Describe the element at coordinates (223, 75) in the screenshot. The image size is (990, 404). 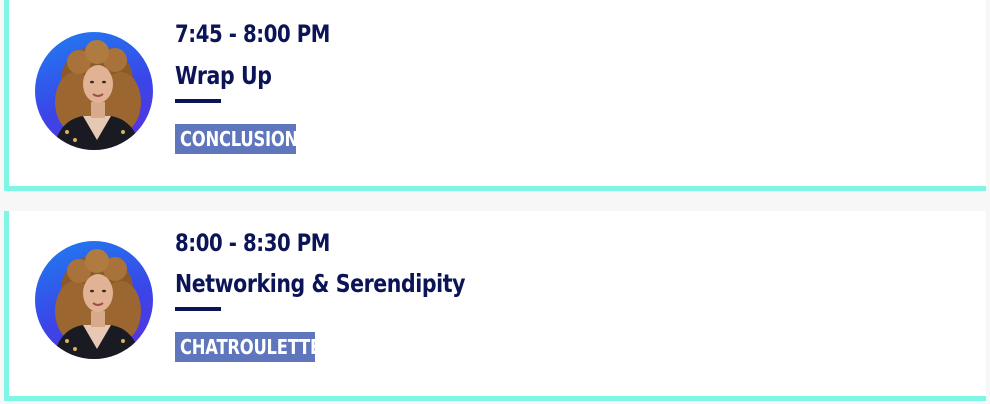
I see `session-title: Wrap Up` at that location.